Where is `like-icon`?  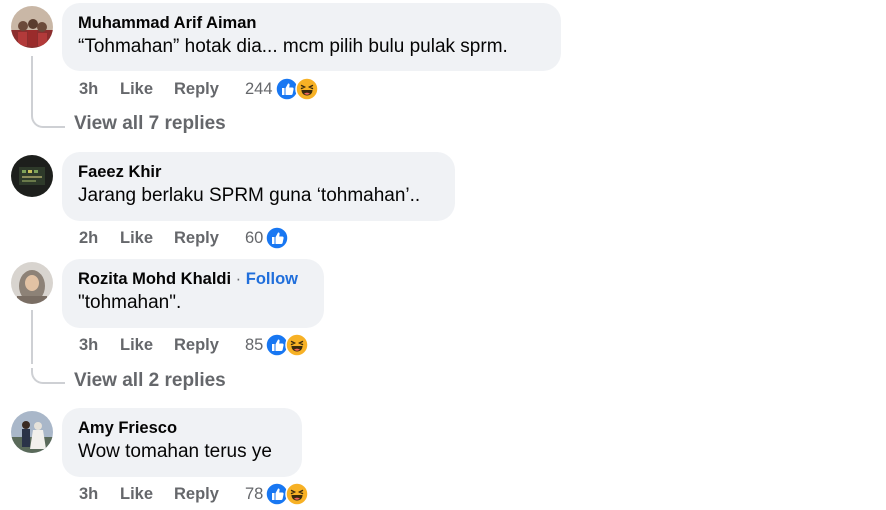
like-icon is located at coordinates (277, 238).